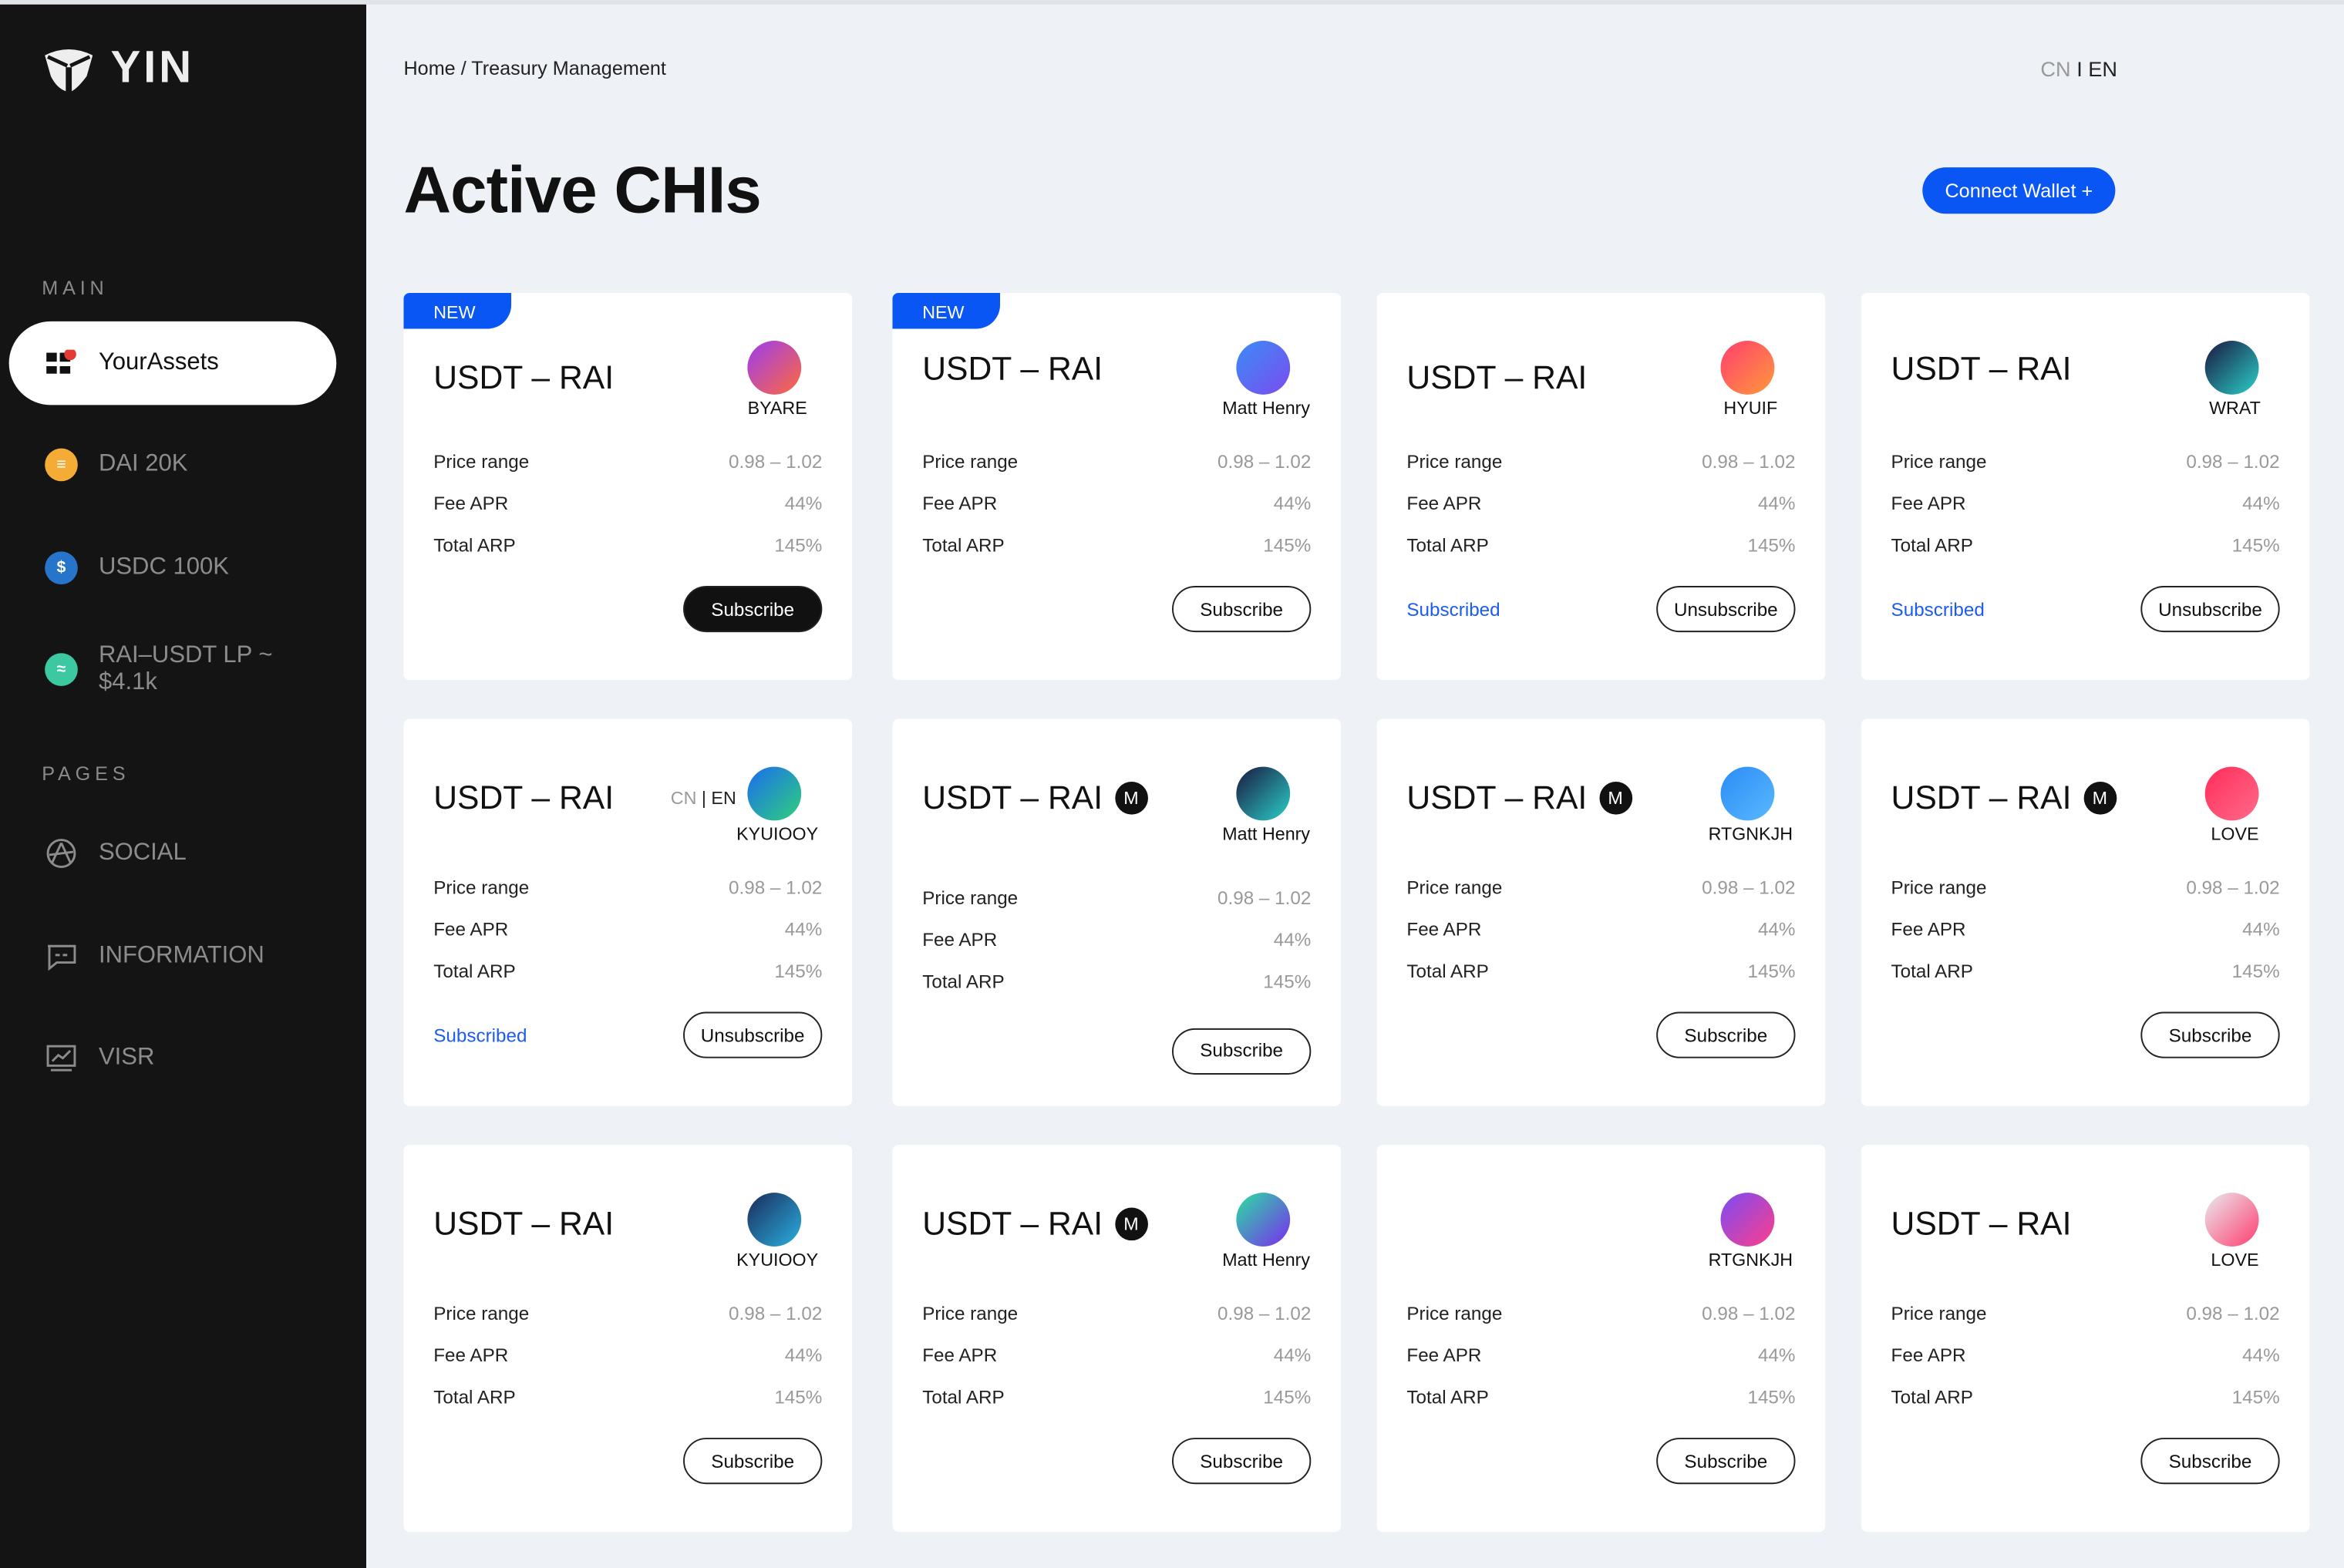 Image resolution: width=2344 pixels, height=1568 pixels. What do you see at coordinates (75, 287) in the screenshot?
I see `section-main-label: MAIN` at bounding box center [75, 287].